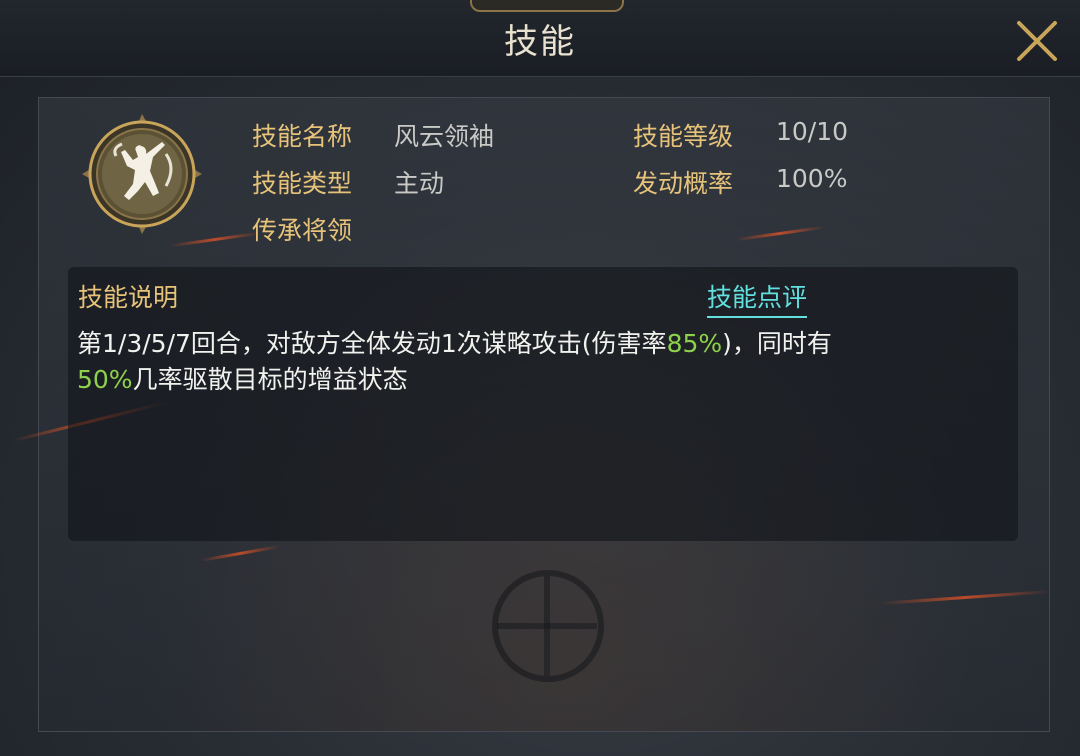  What do you see at coordinates (540, 42) in the screenshot?
I see `window-title: 技能` at bounding box center [540, 42].